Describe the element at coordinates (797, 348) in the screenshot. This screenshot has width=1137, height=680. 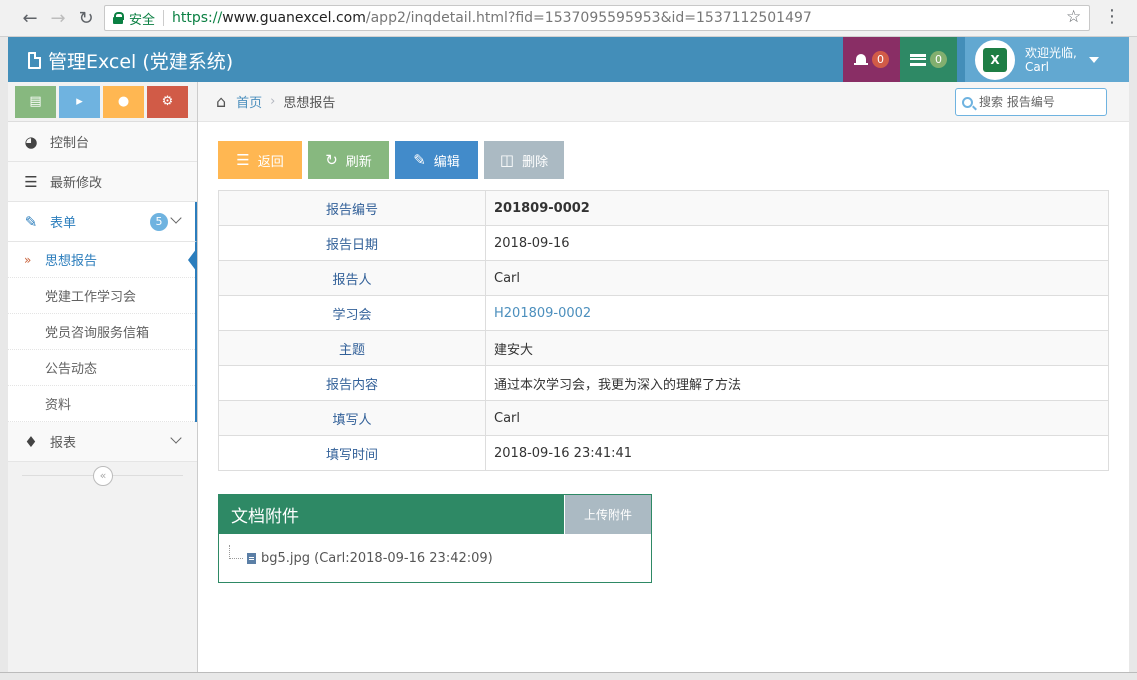
I see `field-value: 建安大` at that location.